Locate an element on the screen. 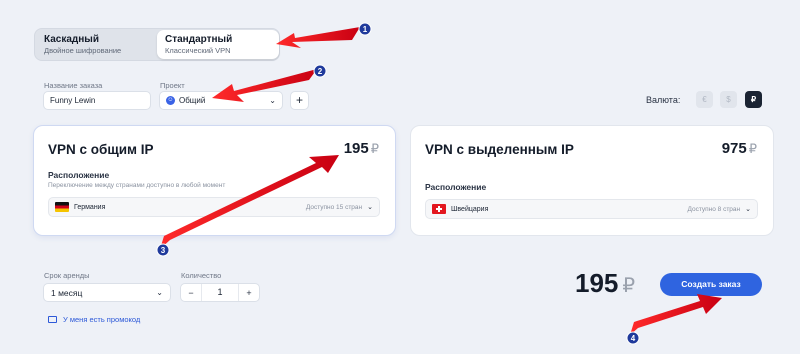 The image size is (800, 354). order-total: 195 ₽ is located at coordinates (605, 283).